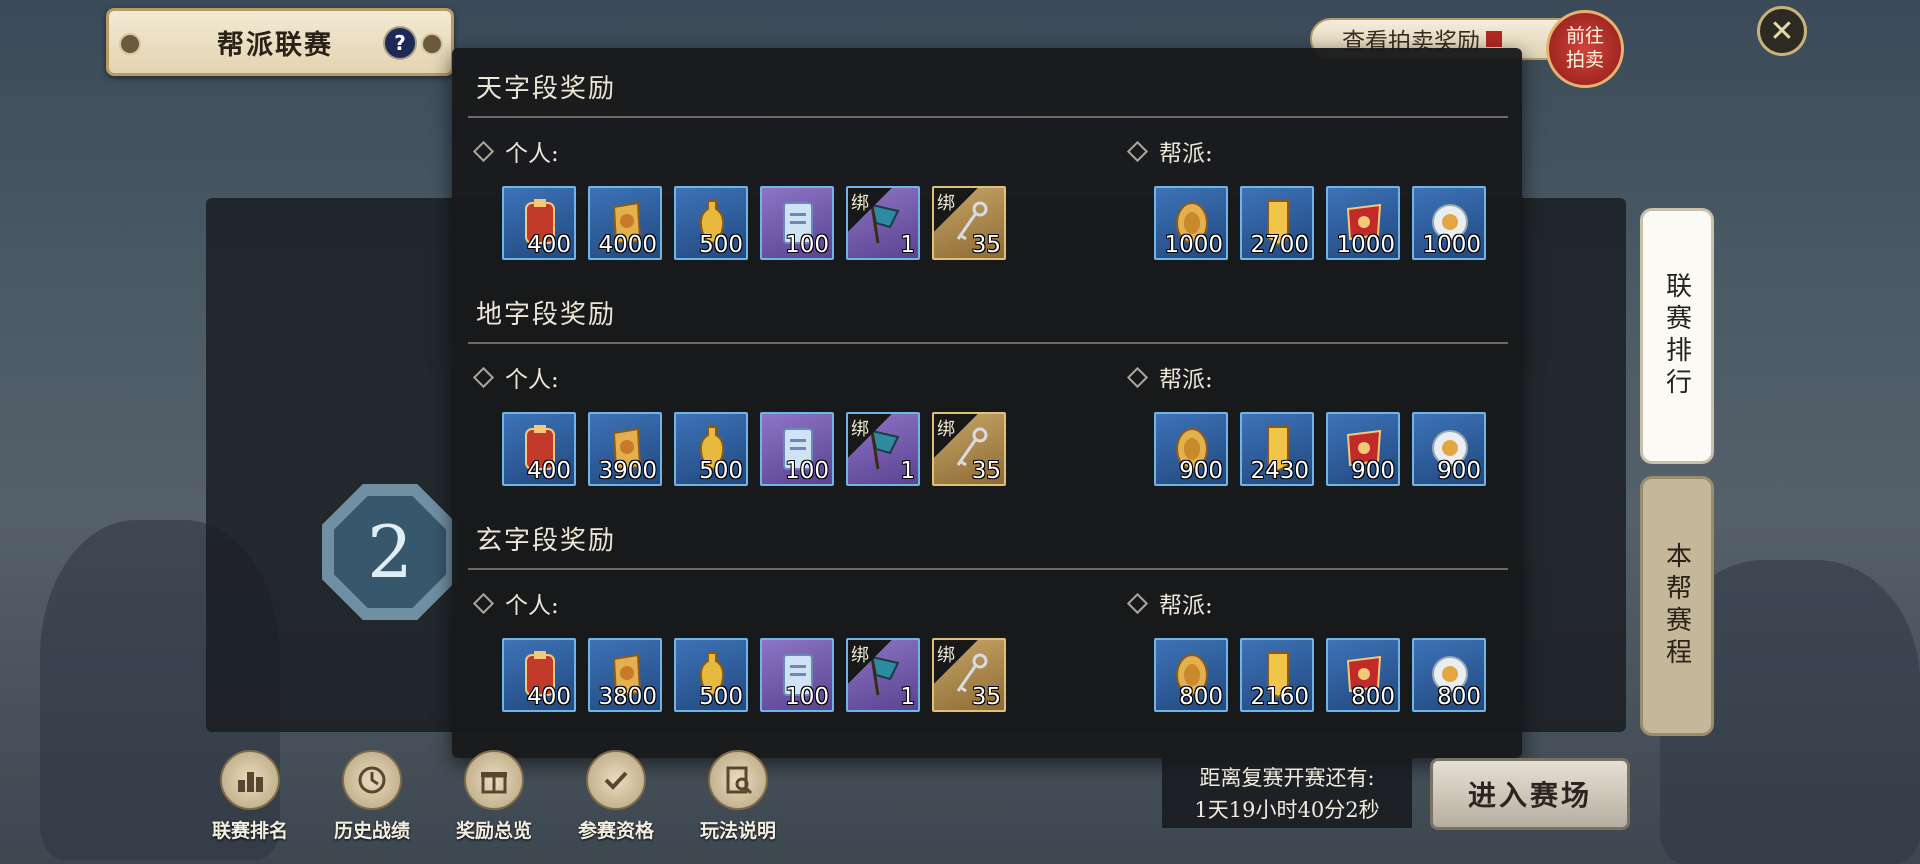 The height and width of the screenshot is (864, 1920). I want to click on bottom-button-history: 历史战绩, so click(372, 796).